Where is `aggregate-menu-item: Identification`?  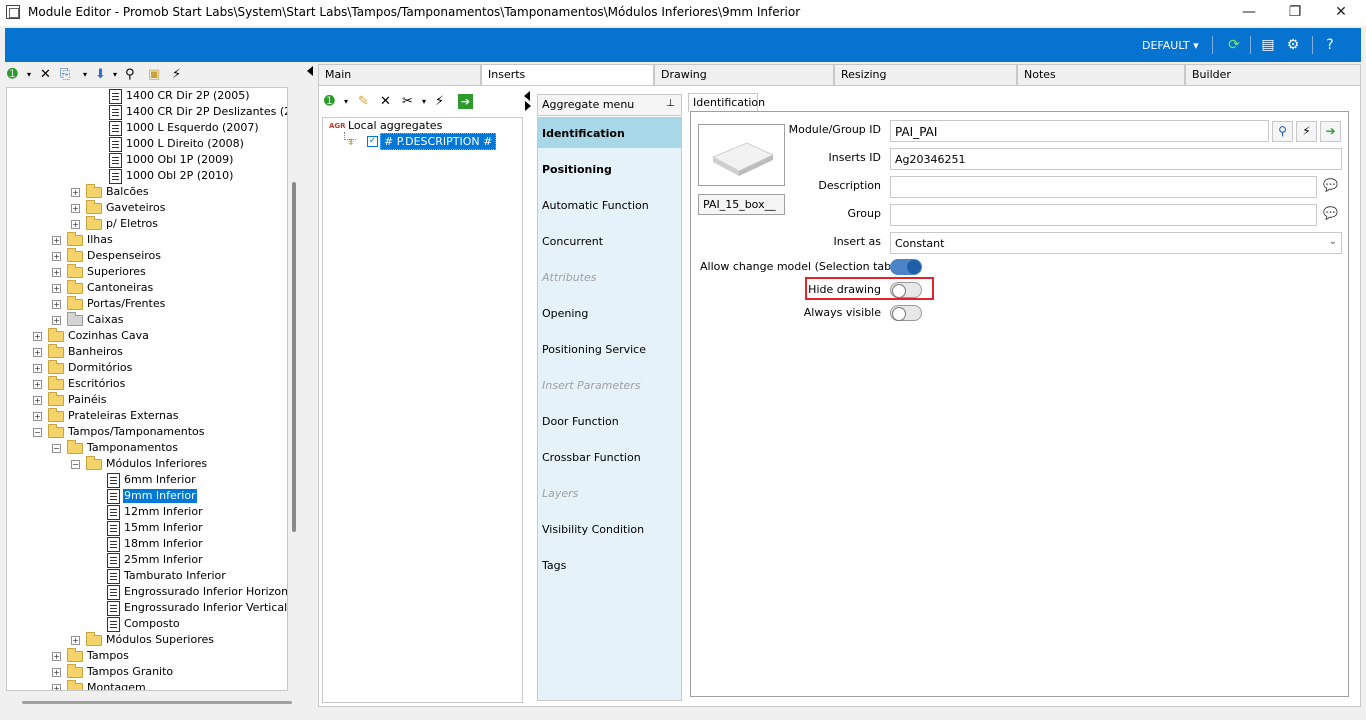 aggregate-menu-item: Identification is located at coordinates (609, 133).